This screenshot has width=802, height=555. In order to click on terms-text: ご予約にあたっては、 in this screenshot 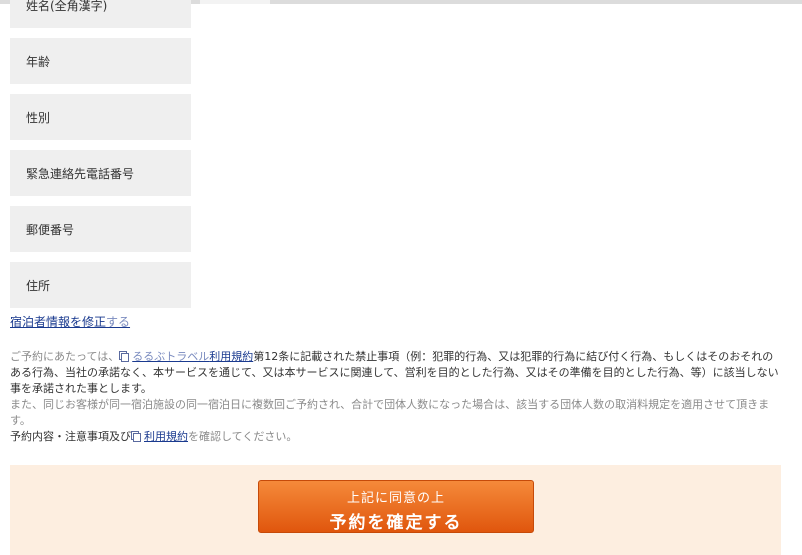, I will do `click(65, 356)`.